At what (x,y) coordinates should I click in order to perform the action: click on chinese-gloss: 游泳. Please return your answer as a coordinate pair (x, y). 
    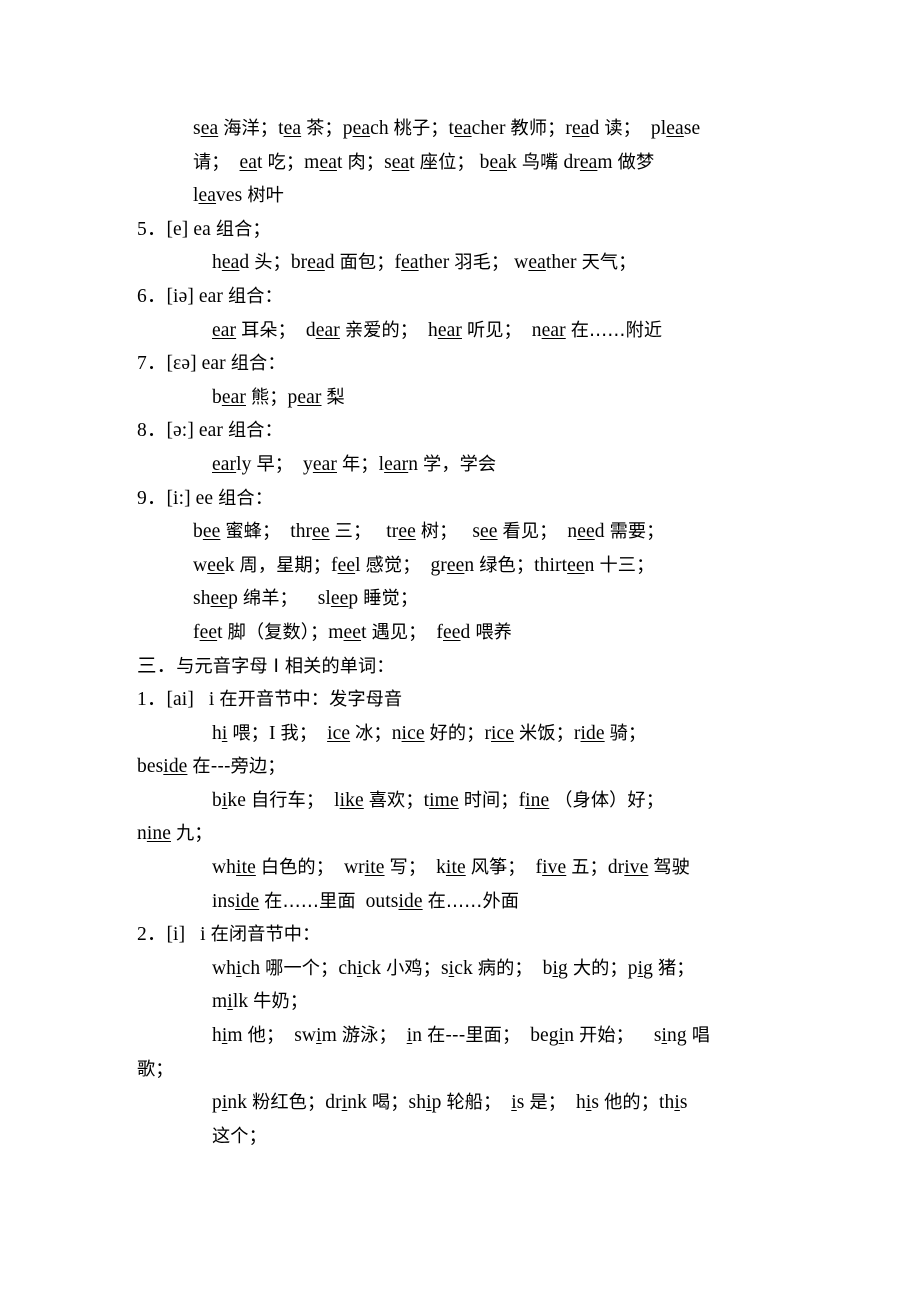
    Looking at the image, I should click on (360, 1036).